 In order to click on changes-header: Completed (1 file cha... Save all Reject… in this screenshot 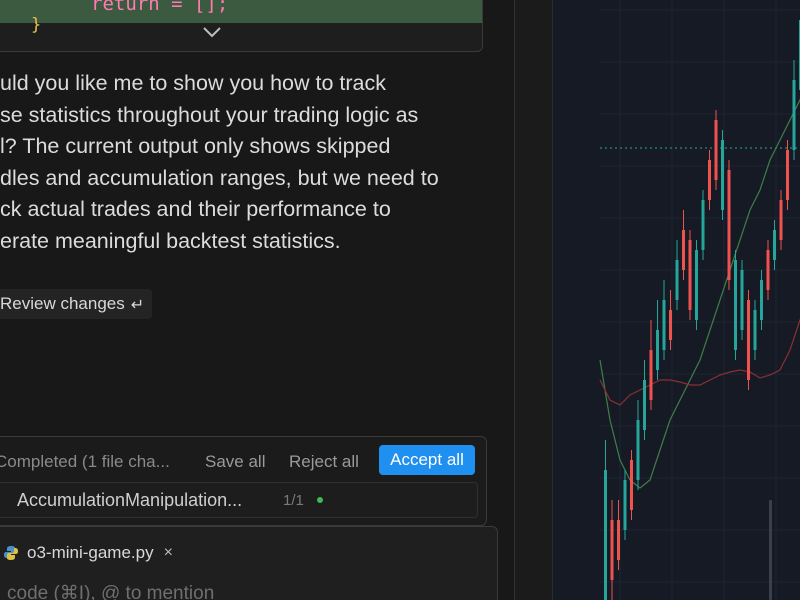, I will do `click(243, 461)`.